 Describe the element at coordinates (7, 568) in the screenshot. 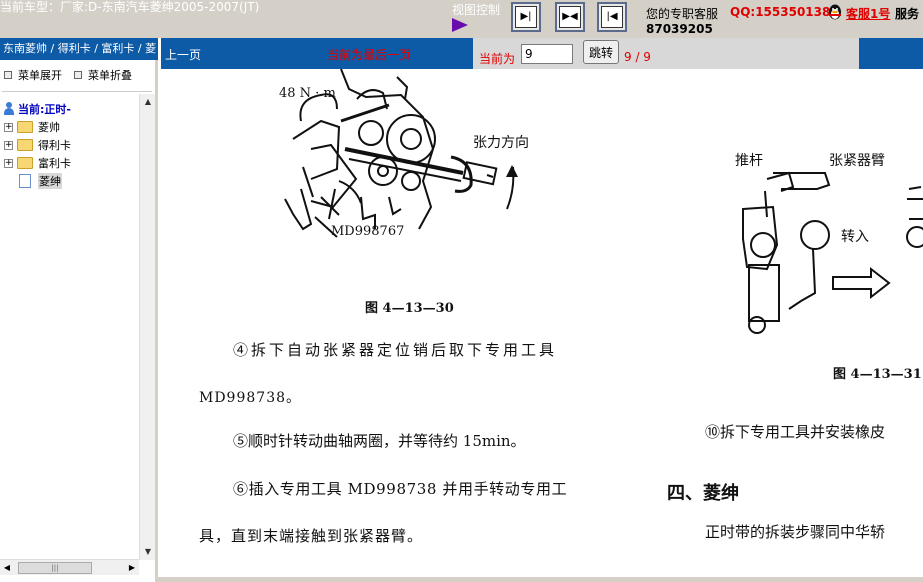

I see `scroll-left-icon: ◀` at that location.